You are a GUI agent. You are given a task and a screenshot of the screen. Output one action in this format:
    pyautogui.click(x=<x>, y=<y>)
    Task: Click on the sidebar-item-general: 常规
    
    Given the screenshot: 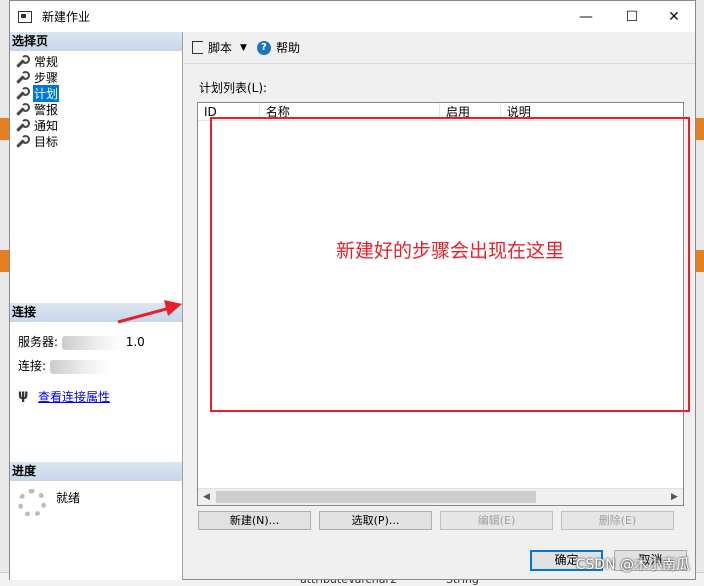 What is the action you would take?
    pyautogui.click(x=98, y=61)
    